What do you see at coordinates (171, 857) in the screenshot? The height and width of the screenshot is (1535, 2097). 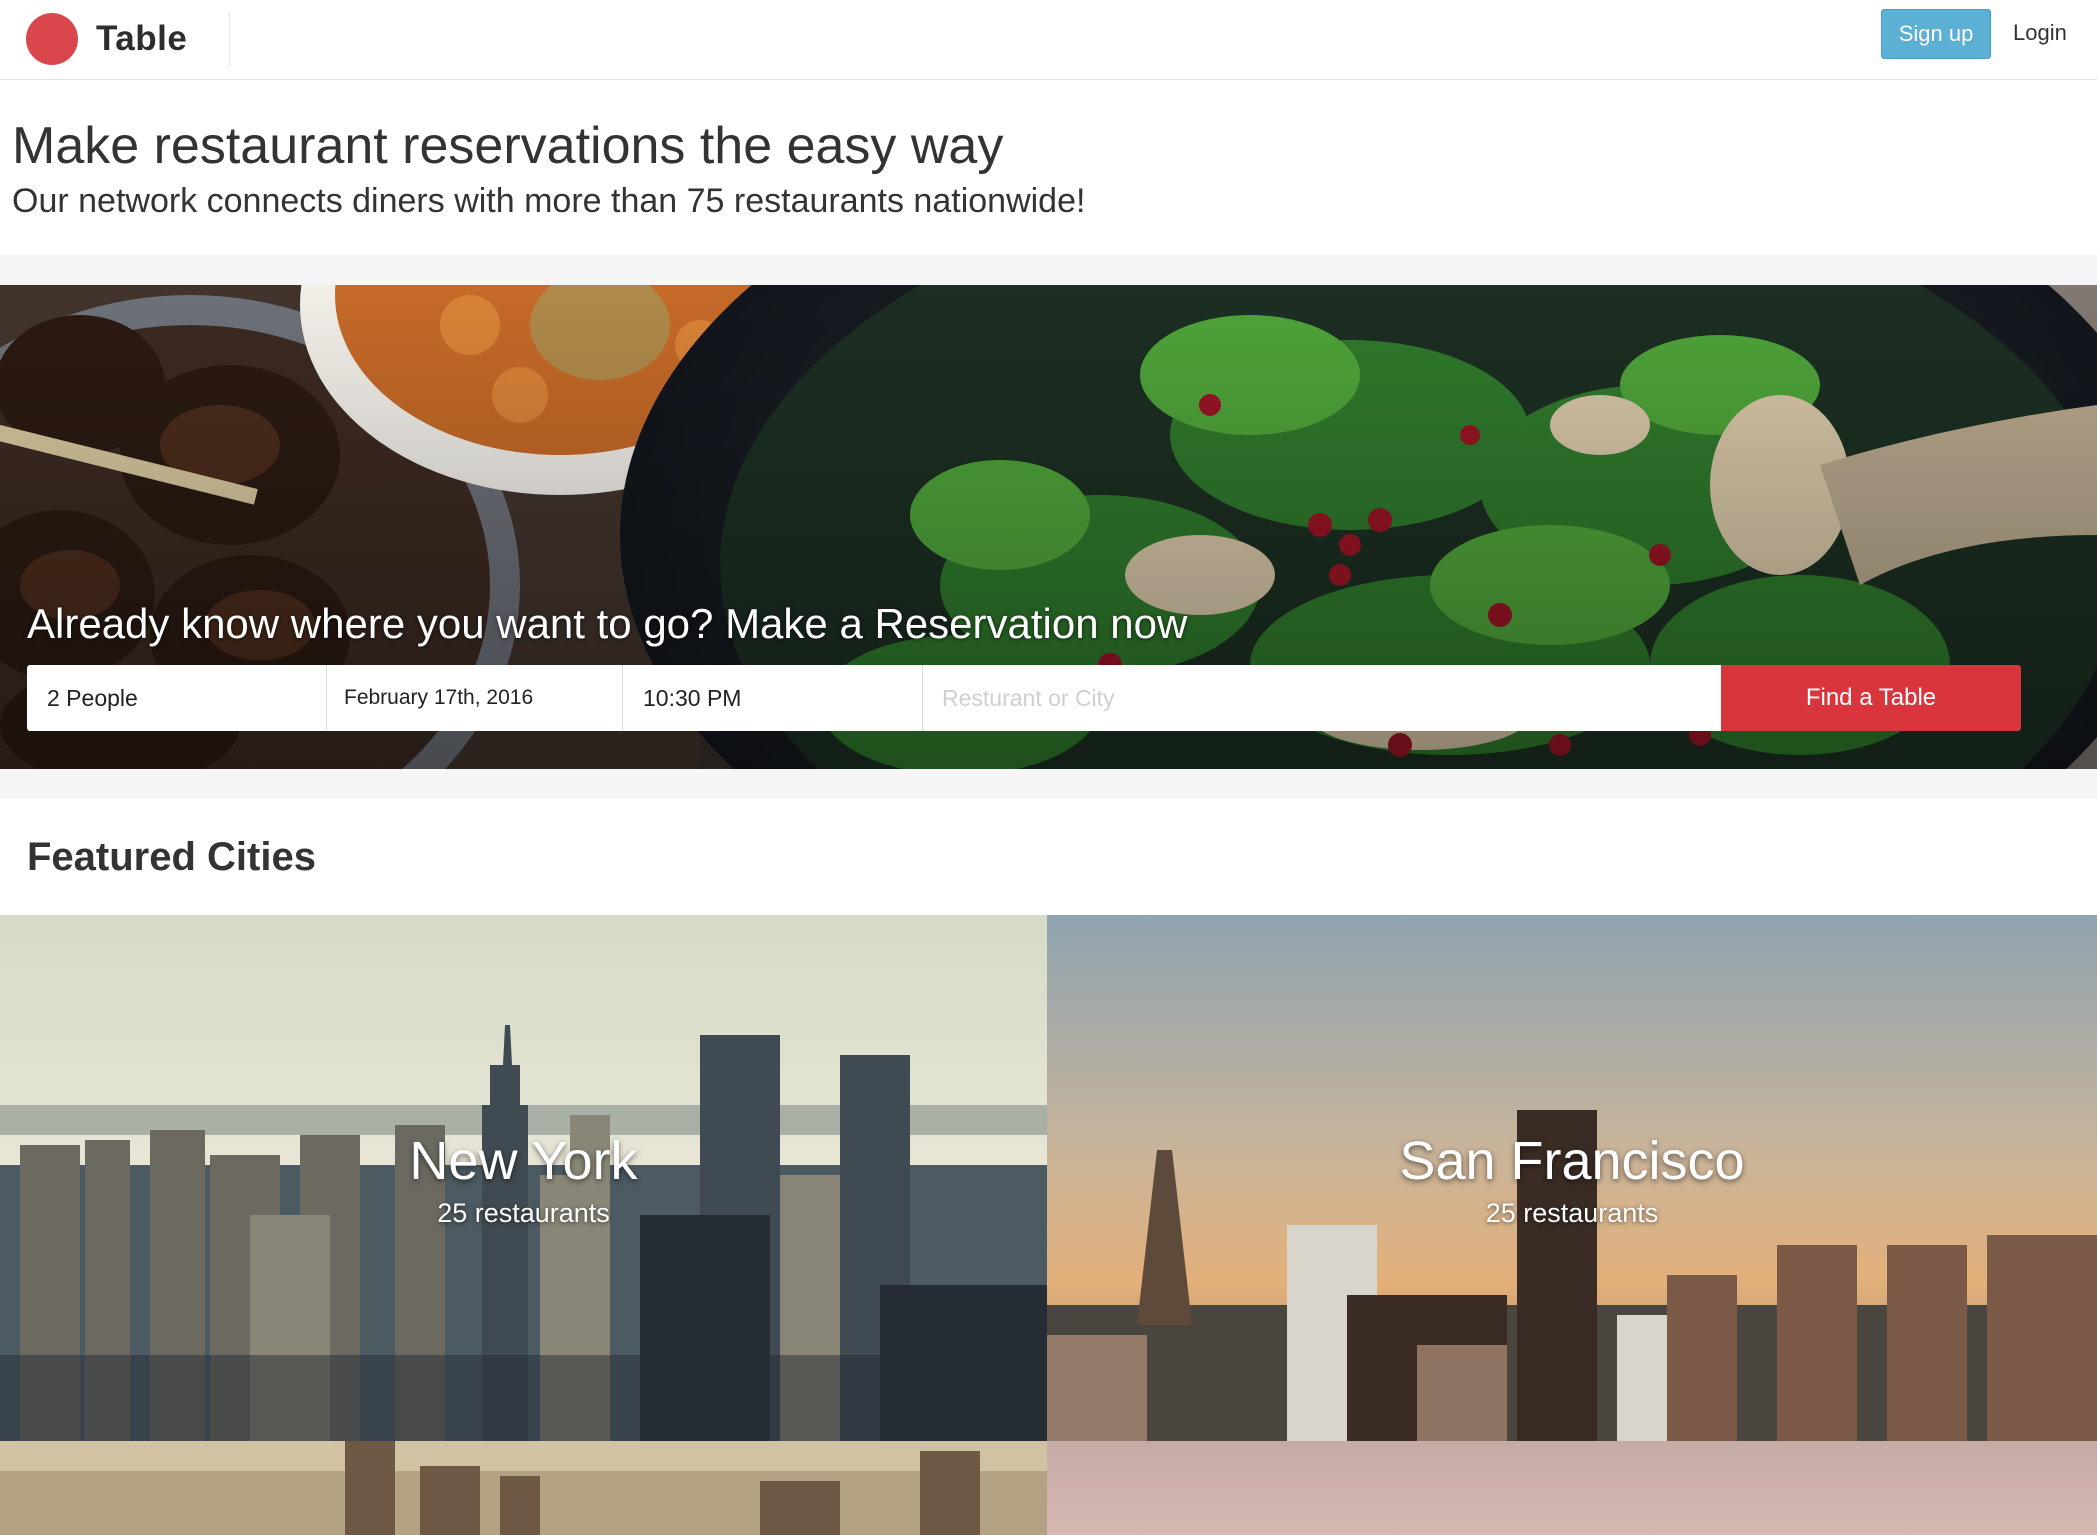 I see `featured-cities-heading: Featured Cities` at bounding box center [171, 857].